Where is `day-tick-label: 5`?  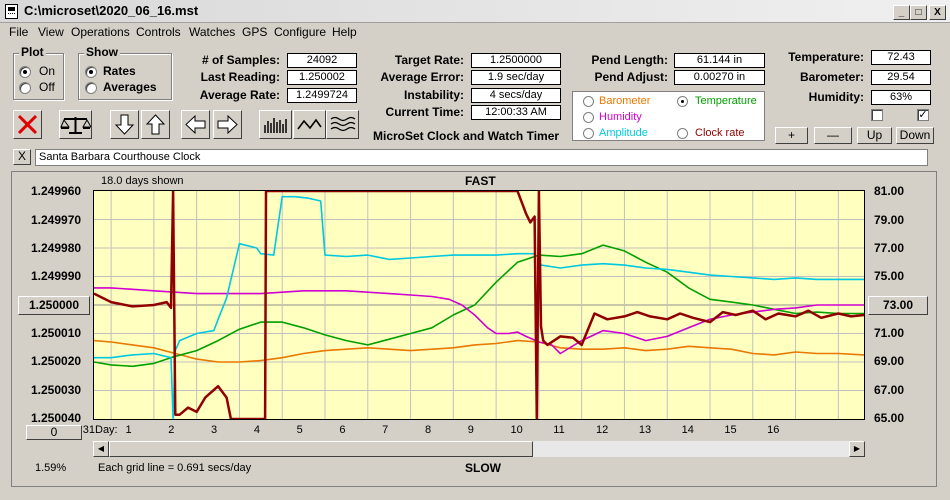
day-tick-label: 5 is located at coordinates (299, 430).